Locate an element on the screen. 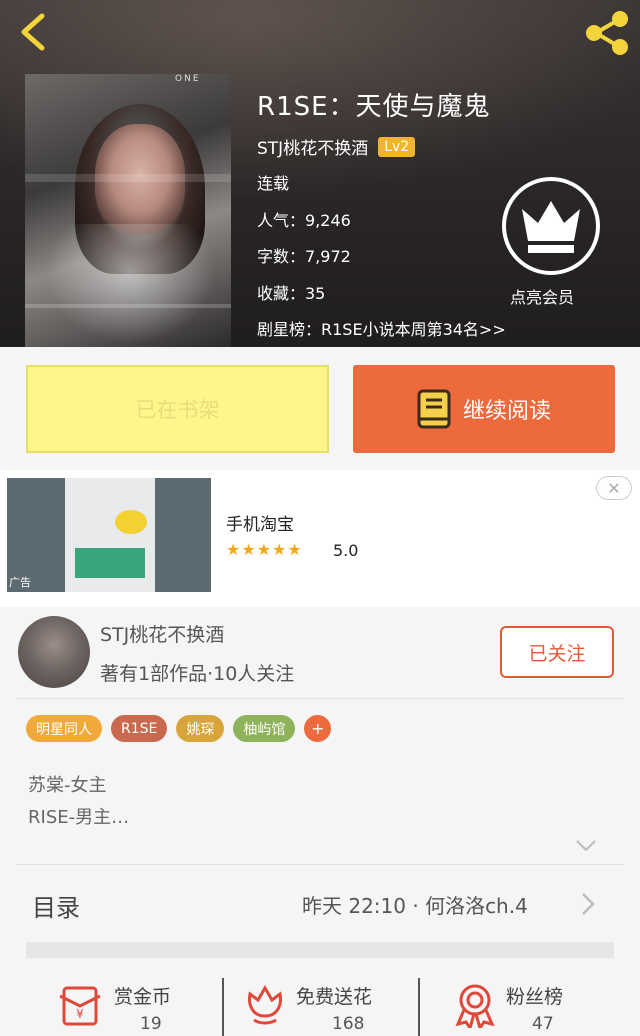 The width and height of the screenshot is (640, 1036). ad-close-button: ✕ is located at coordinates (614, 488).